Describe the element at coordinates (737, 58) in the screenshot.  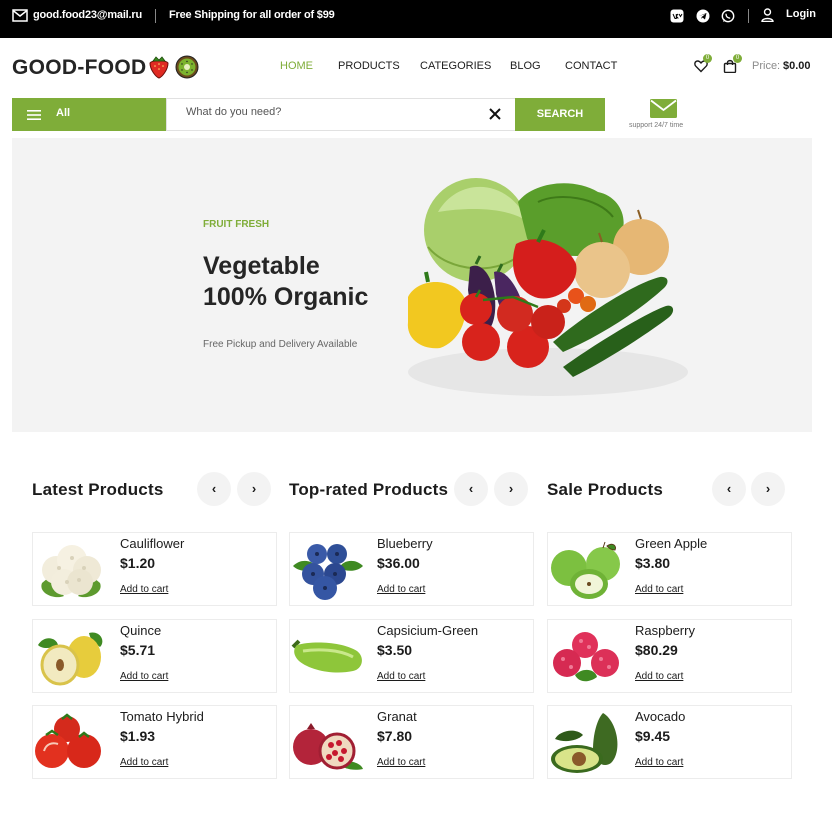
I see `cart-badge: 0` at that location.